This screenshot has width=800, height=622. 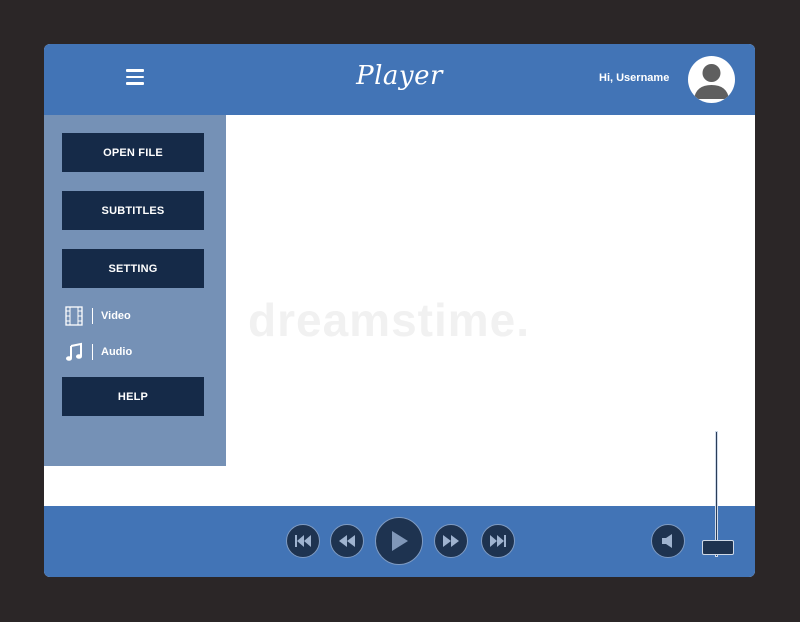 What do you see at coordinates (347, 541) in the screenshot?
I see `rewind-icon` at bounding box center [347, 541].